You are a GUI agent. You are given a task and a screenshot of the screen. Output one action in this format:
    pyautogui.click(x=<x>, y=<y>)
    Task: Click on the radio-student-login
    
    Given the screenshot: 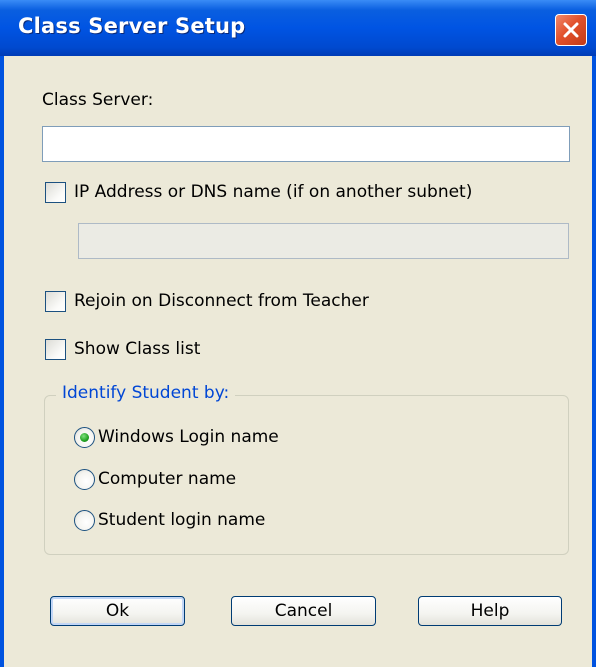 What is the action you would take?
    pyautogui.click(x=84, y=520)
    